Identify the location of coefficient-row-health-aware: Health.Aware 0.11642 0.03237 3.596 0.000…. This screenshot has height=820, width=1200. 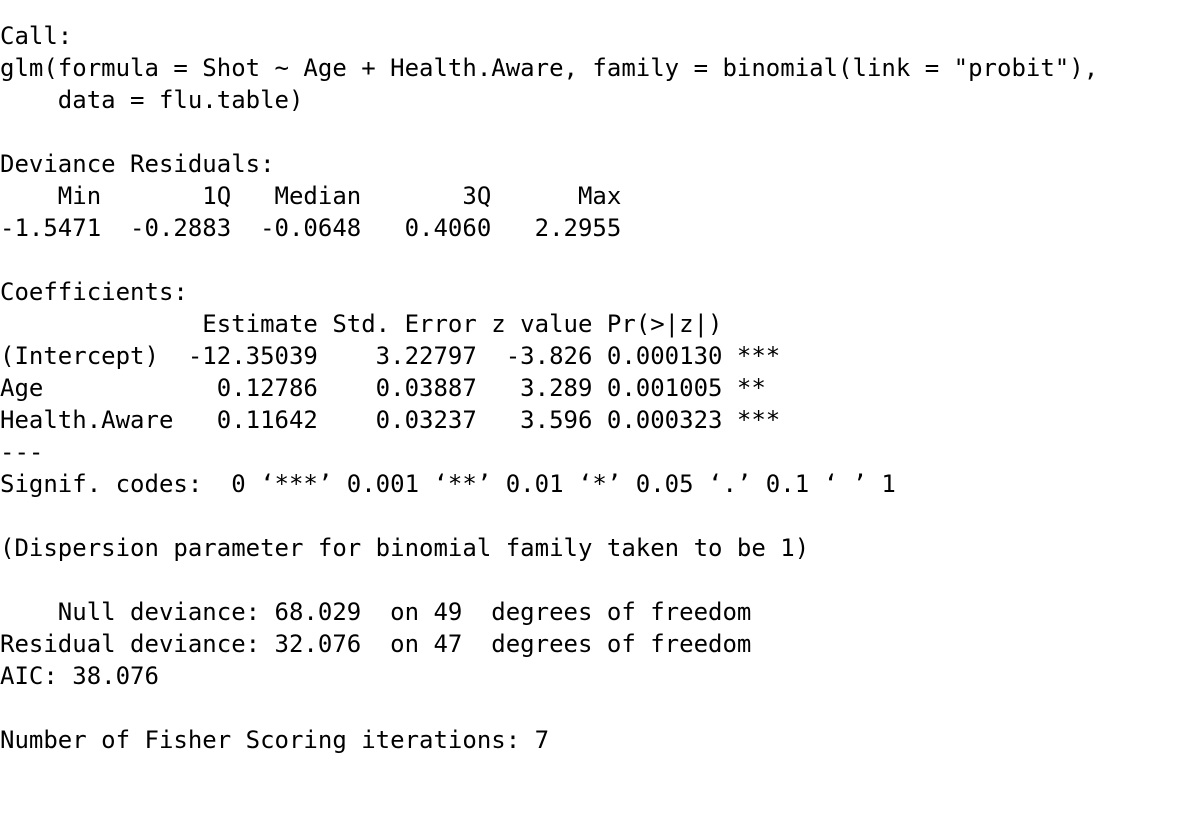
(390, 420).